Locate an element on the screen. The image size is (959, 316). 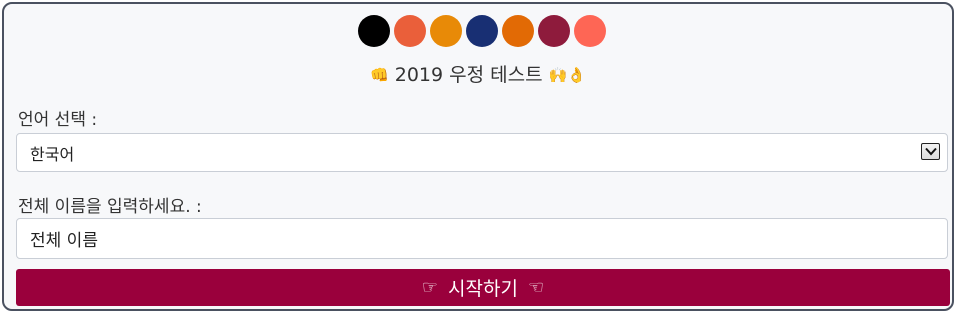
start-button: ☞ 시작하기 ☜ is located at coordinates (483, 287).